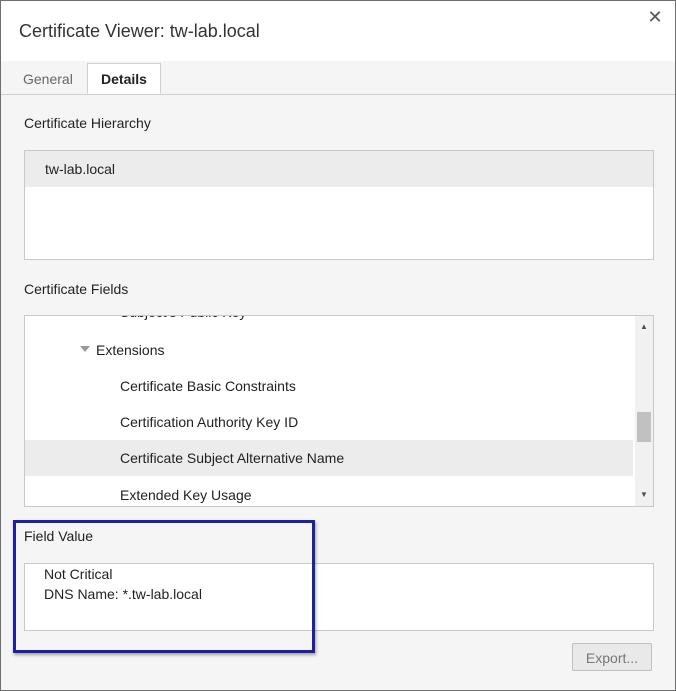  I want to click on field-row: Certificate Basic Constraints, so click(329, 386).